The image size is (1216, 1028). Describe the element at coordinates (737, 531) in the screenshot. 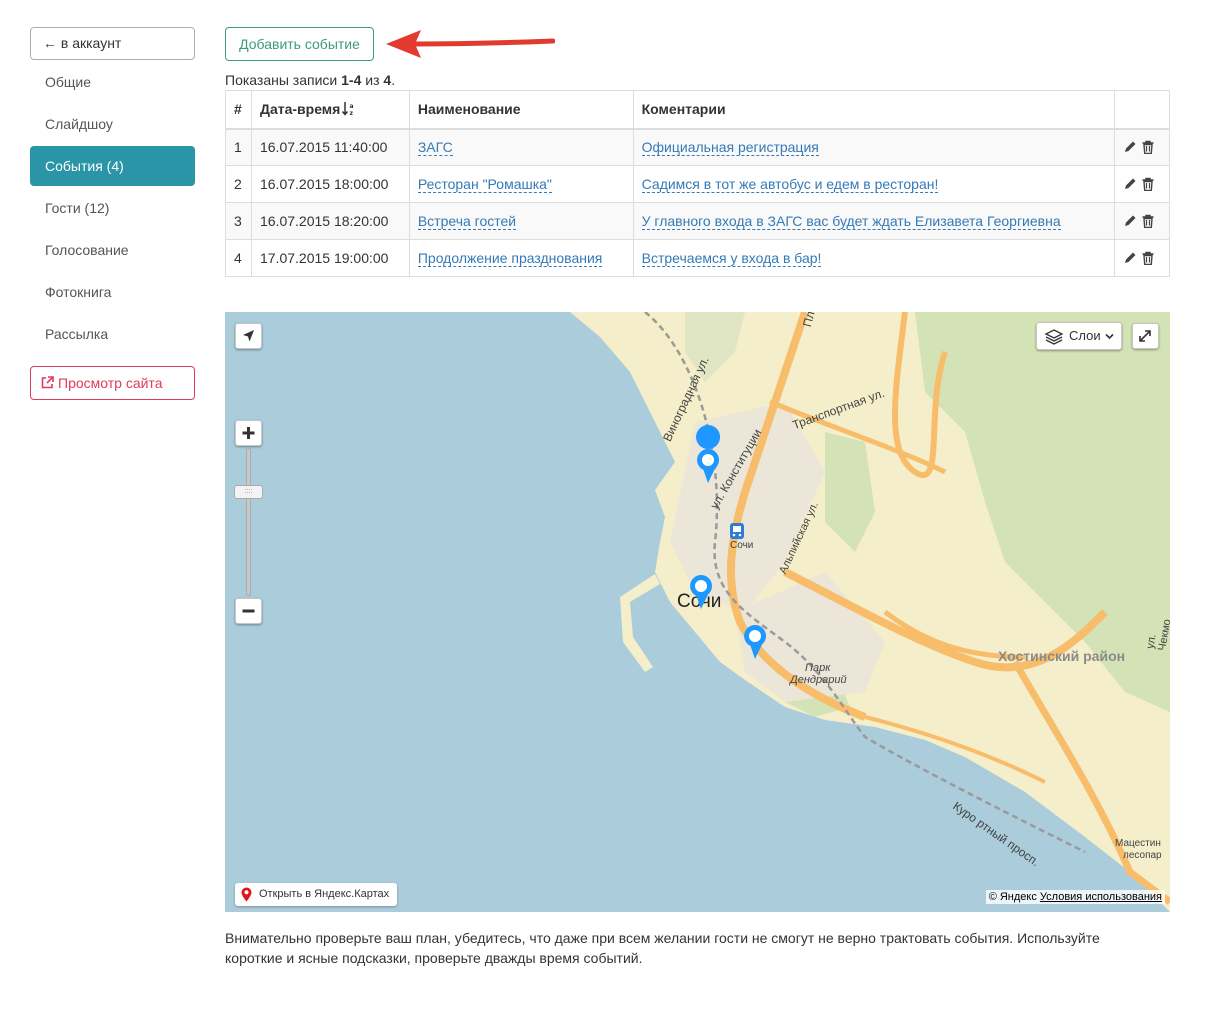

I see `train-station-icon` at that location.